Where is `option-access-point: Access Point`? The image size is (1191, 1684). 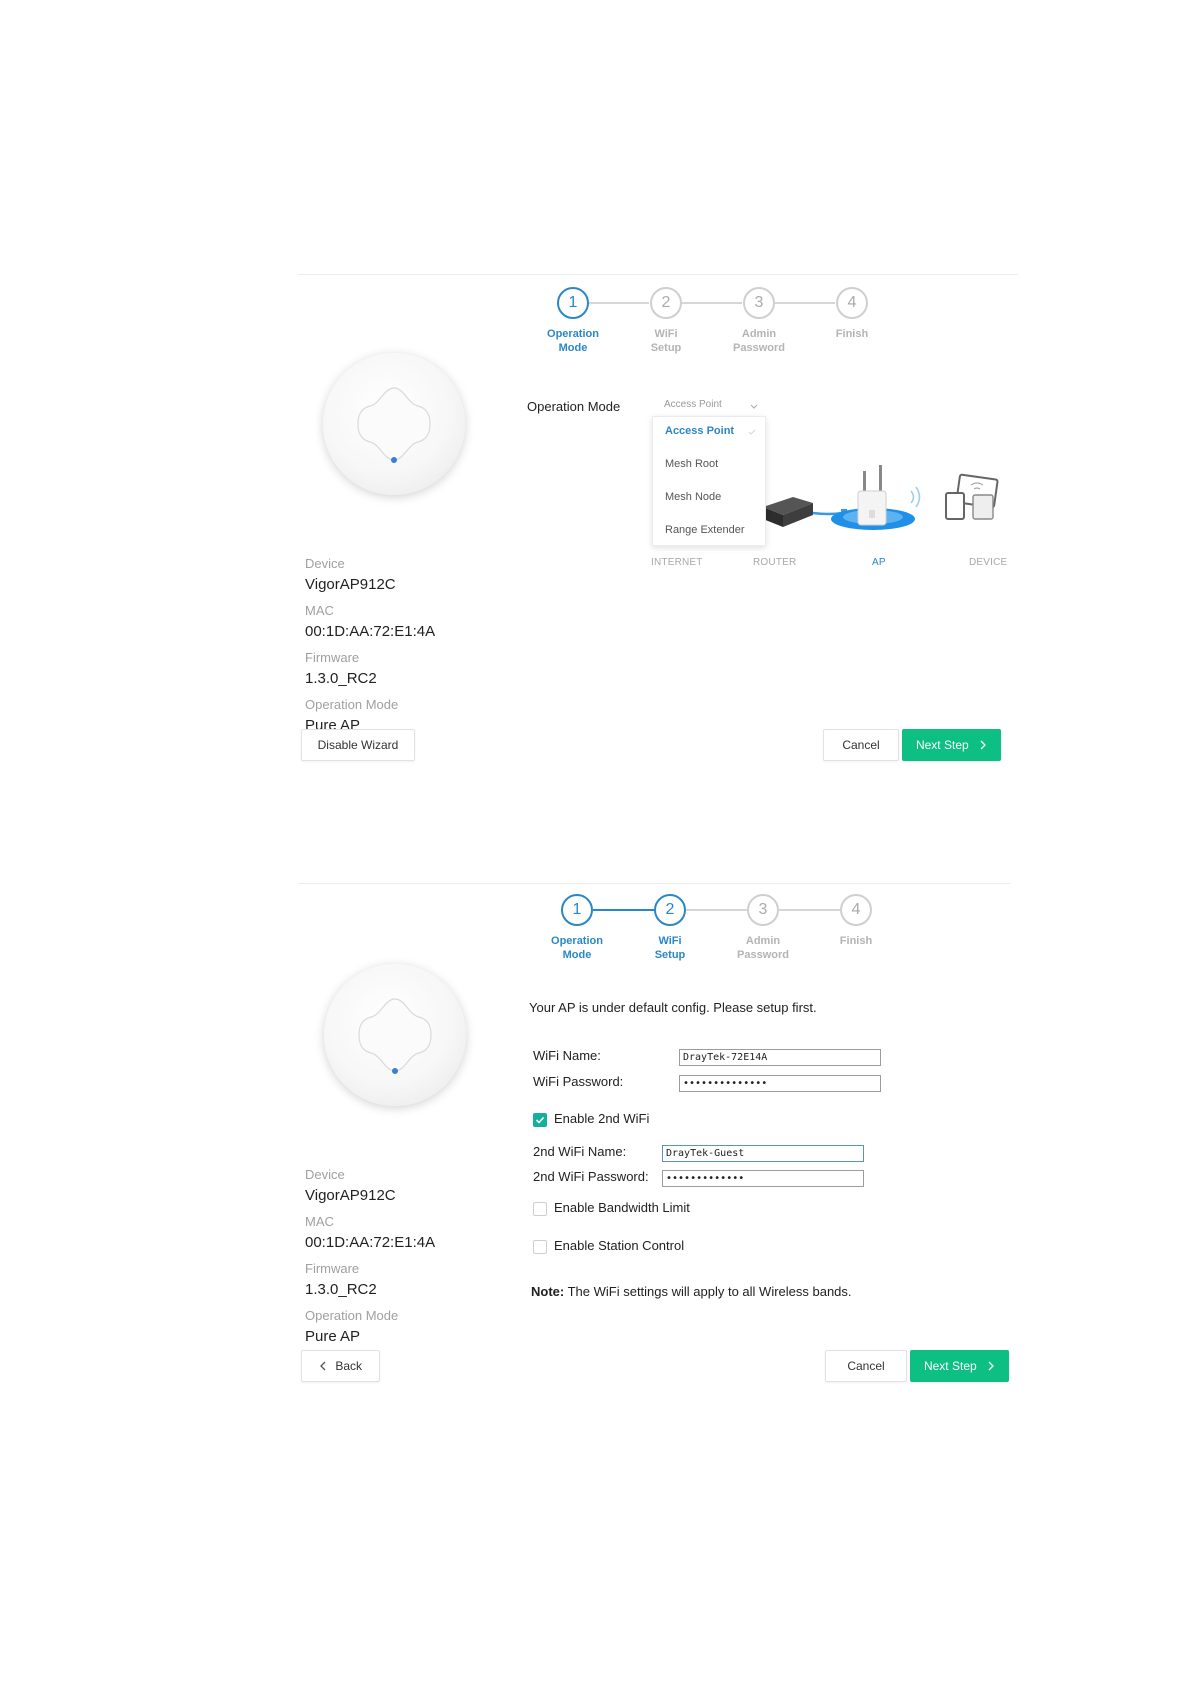 option-access-point: Access Point is located at coordinates (699, 431).